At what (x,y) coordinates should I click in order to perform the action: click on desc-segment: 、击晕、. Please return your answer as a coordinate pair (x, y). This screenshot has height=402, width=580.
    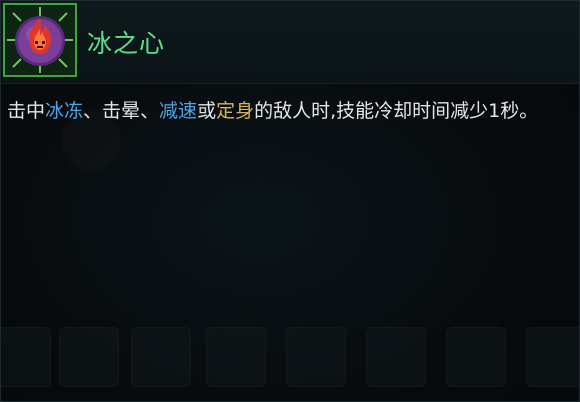
    Looking at the image, I should click on (121, 111).